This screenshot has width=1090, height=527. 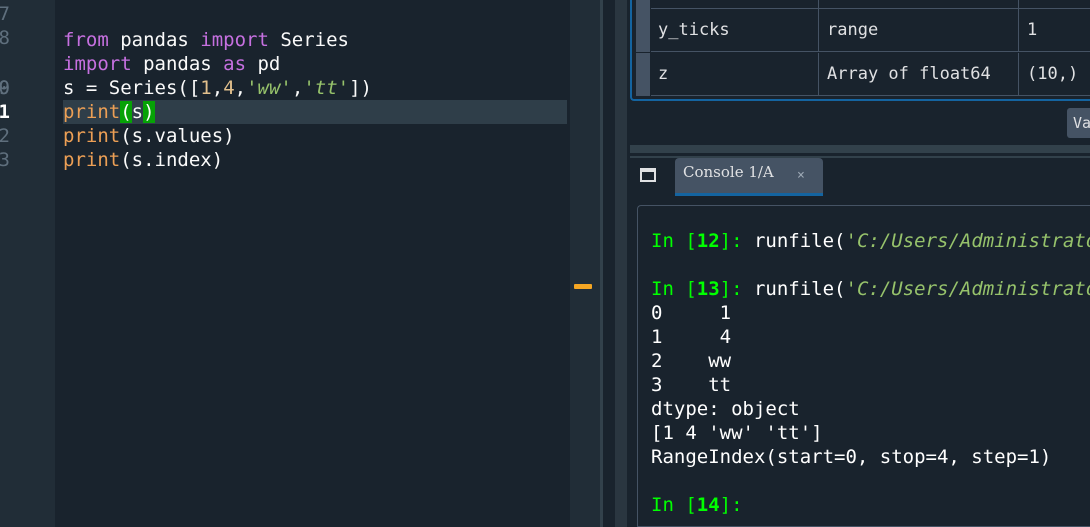 What do you see at coordinates (5, 14) in the screenshot?
I see `line-number: 7` at bounding box center [5, 14].